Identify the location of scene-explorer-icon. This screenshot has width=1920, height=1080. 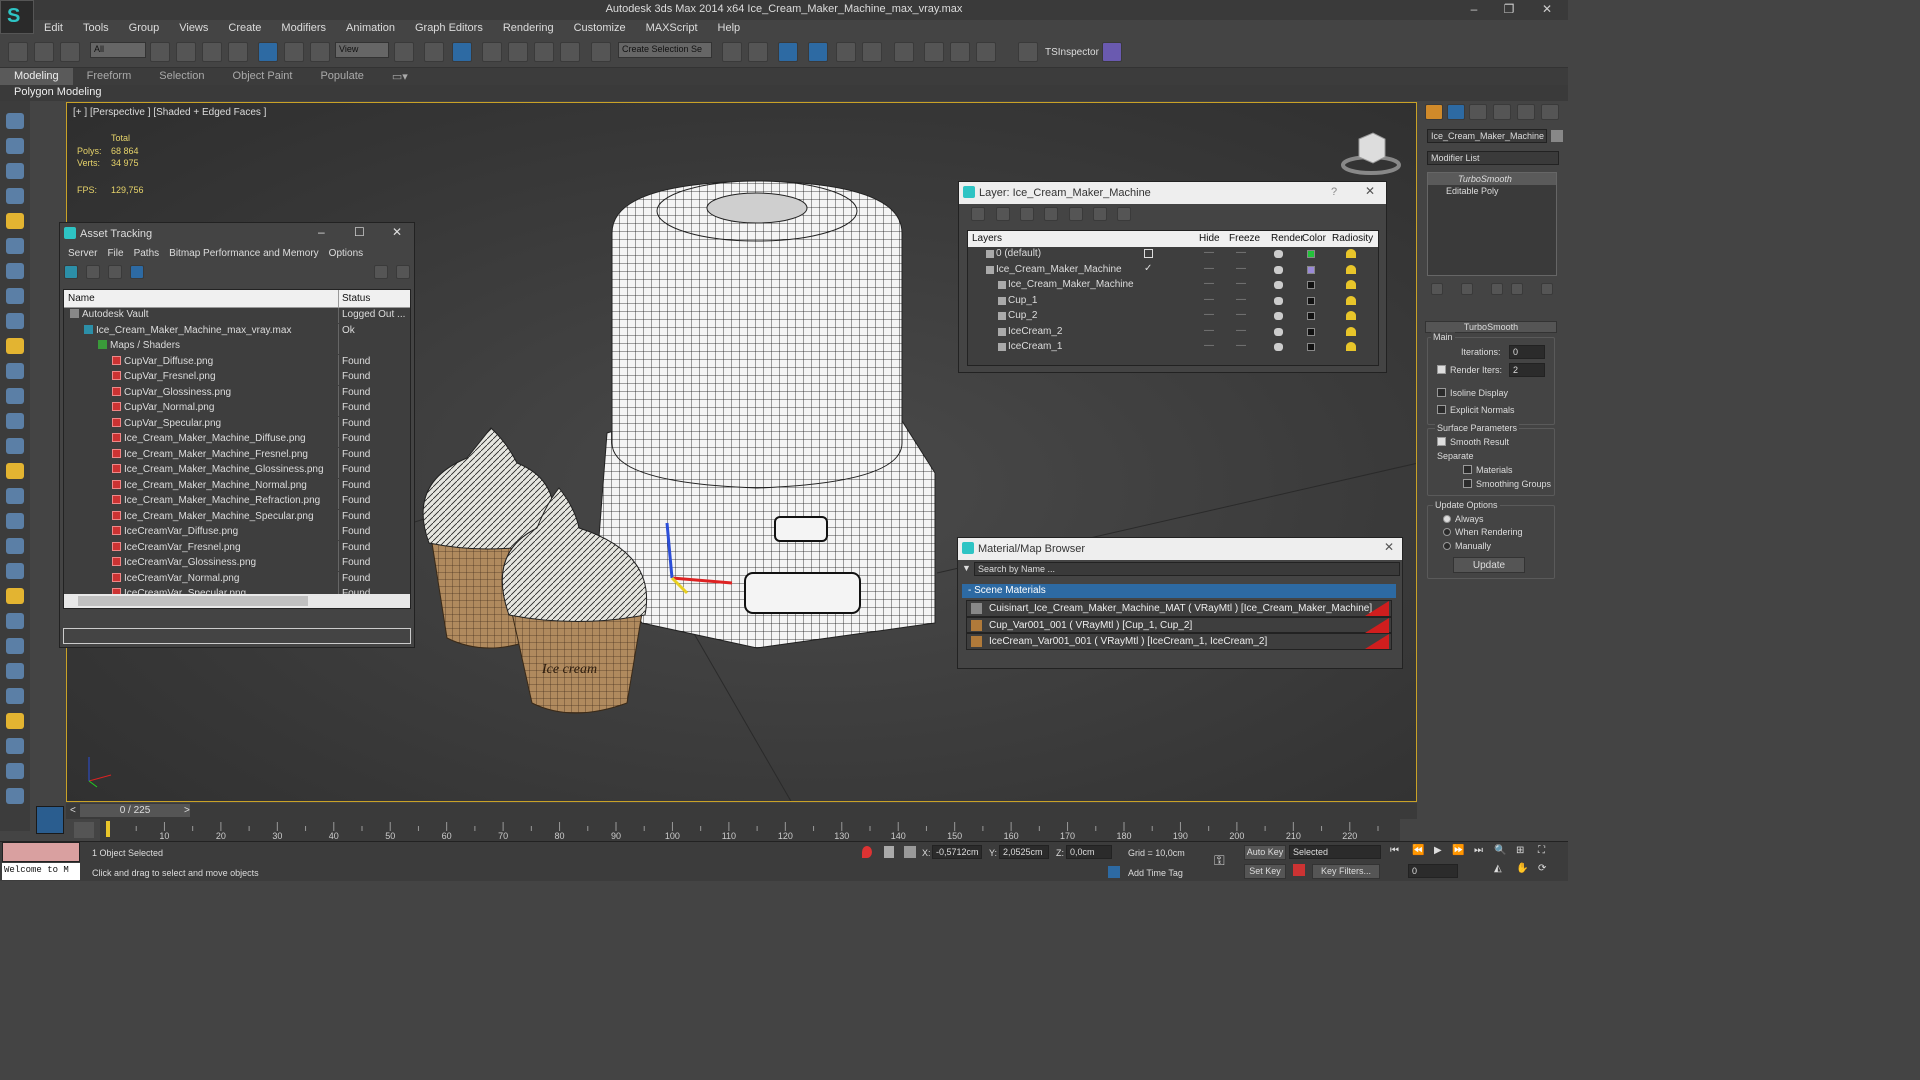
(15, 171).